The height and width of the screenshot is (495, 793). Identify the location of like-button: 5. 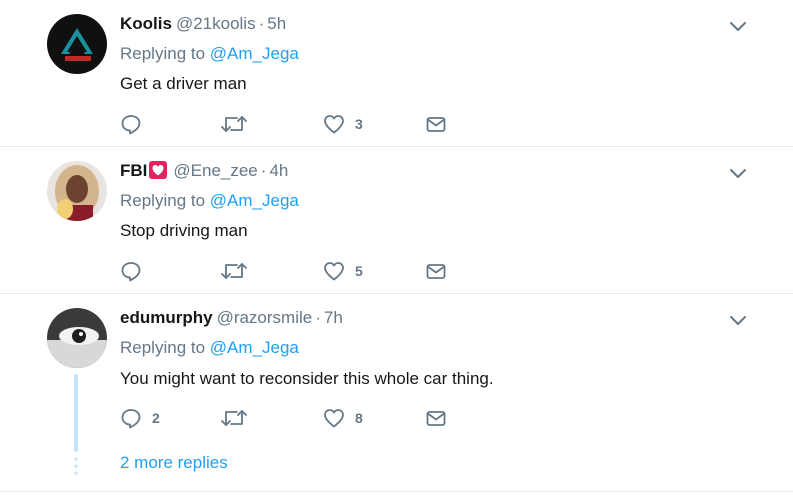
(343, 271).